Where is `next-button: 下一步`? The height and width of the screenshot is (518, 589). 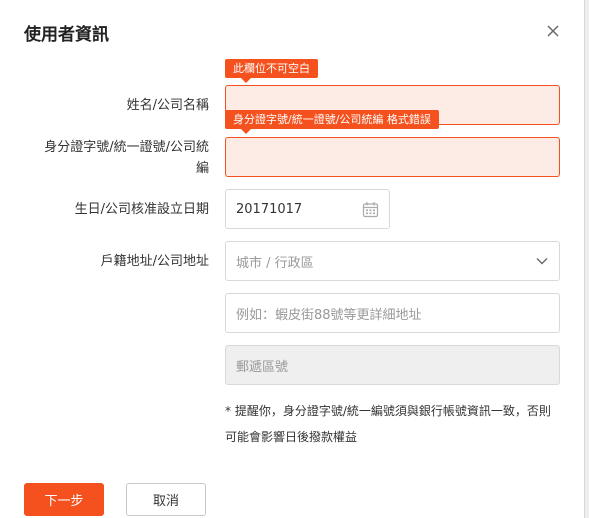 next-button: 下一步 is located at coordinates (64, 499).